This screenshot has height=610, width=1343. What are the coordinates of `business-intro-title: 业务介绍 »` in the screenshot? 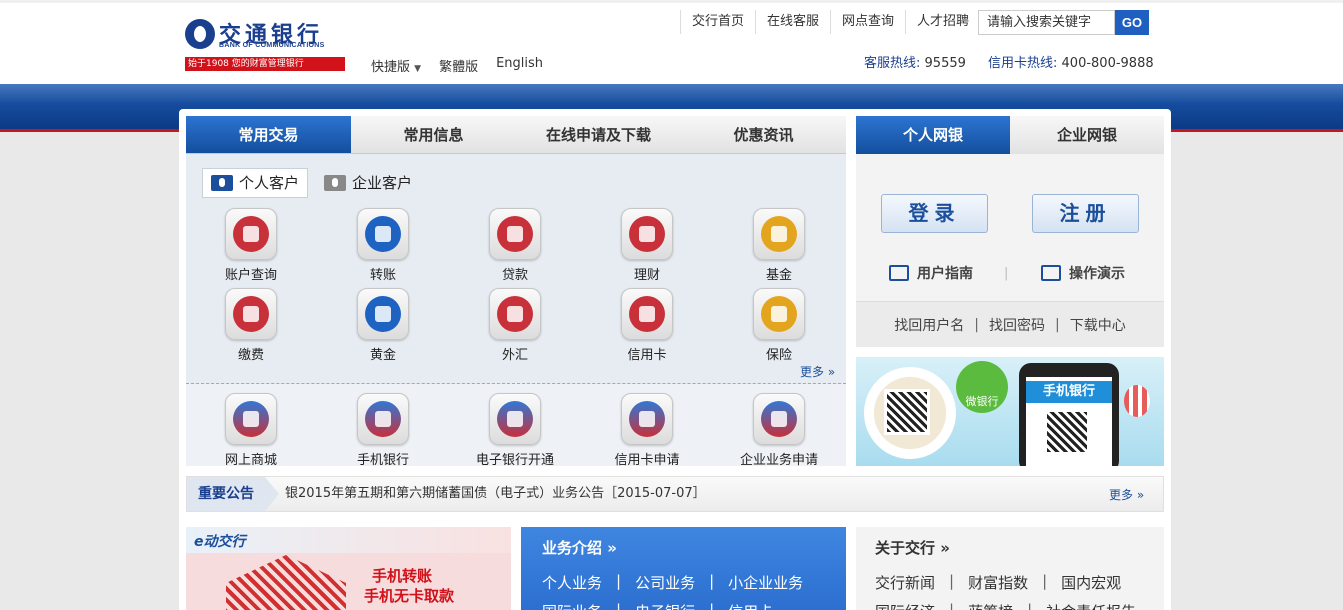 It's located at (579, 547).